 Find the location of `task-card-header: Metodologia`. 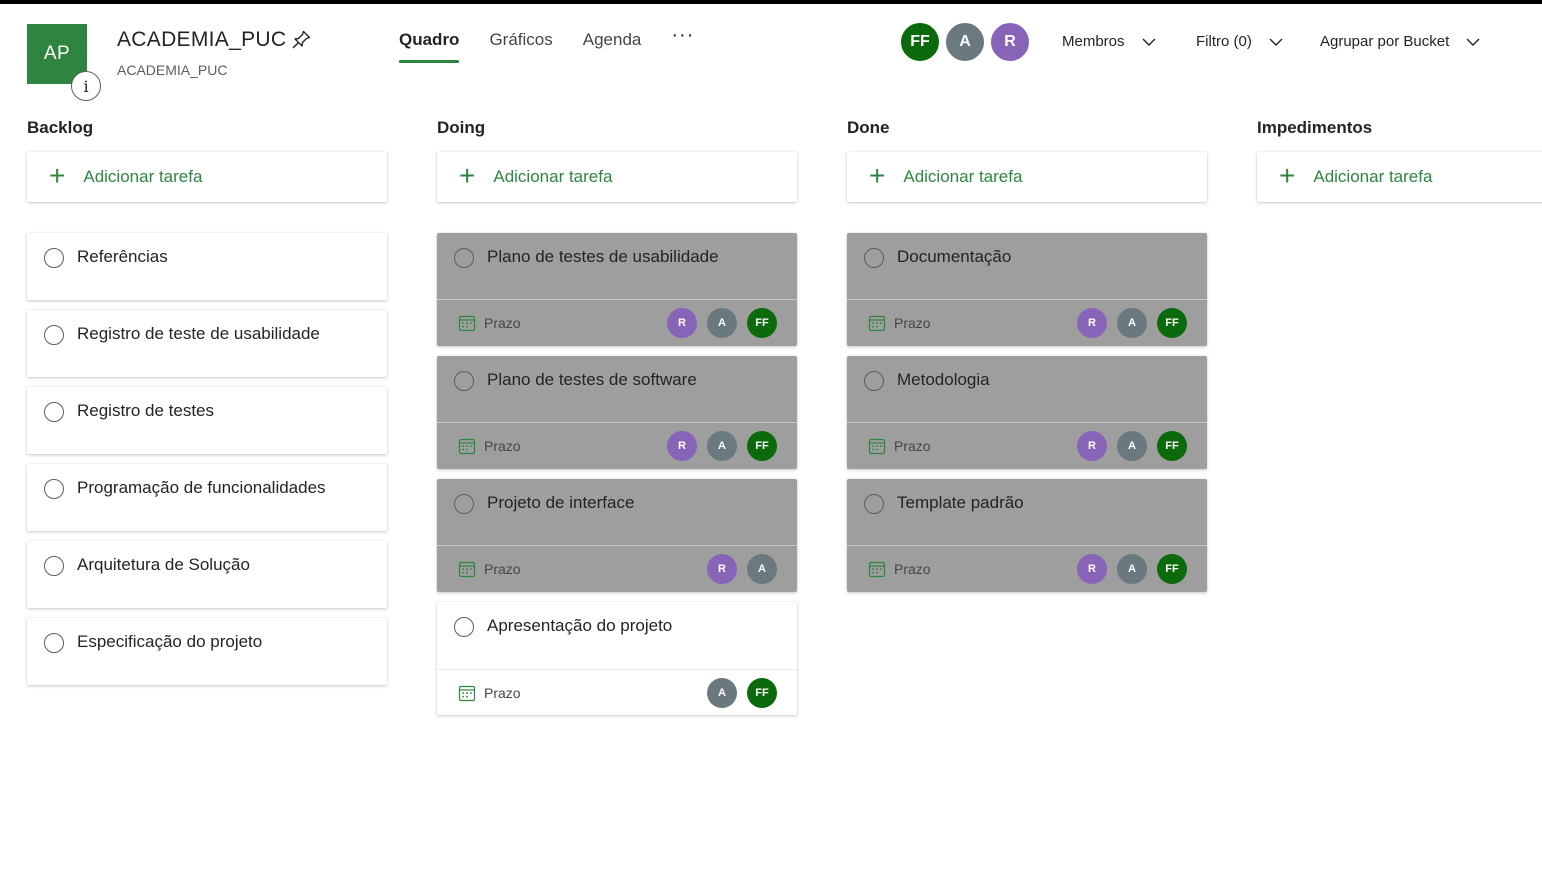

task-card-header: Metodologia is located at coordinates (1027, 389).